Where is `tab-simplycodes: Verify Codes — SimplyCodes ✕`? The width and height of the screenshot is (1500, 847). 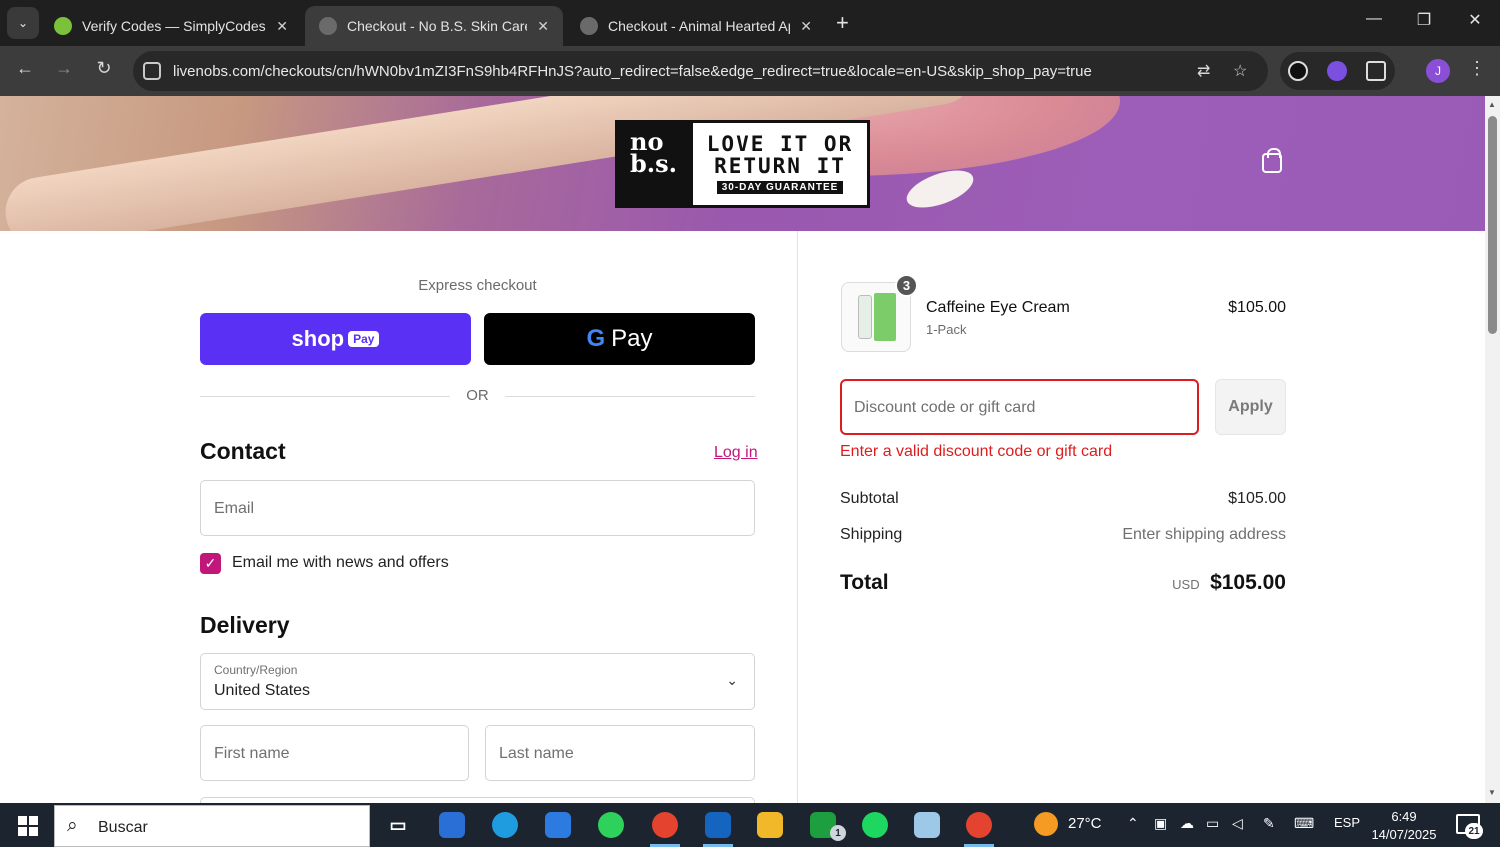
tab-simplycodes: Verify Codes — SimplyCodes ✕ is located at coordinates (171, 26).